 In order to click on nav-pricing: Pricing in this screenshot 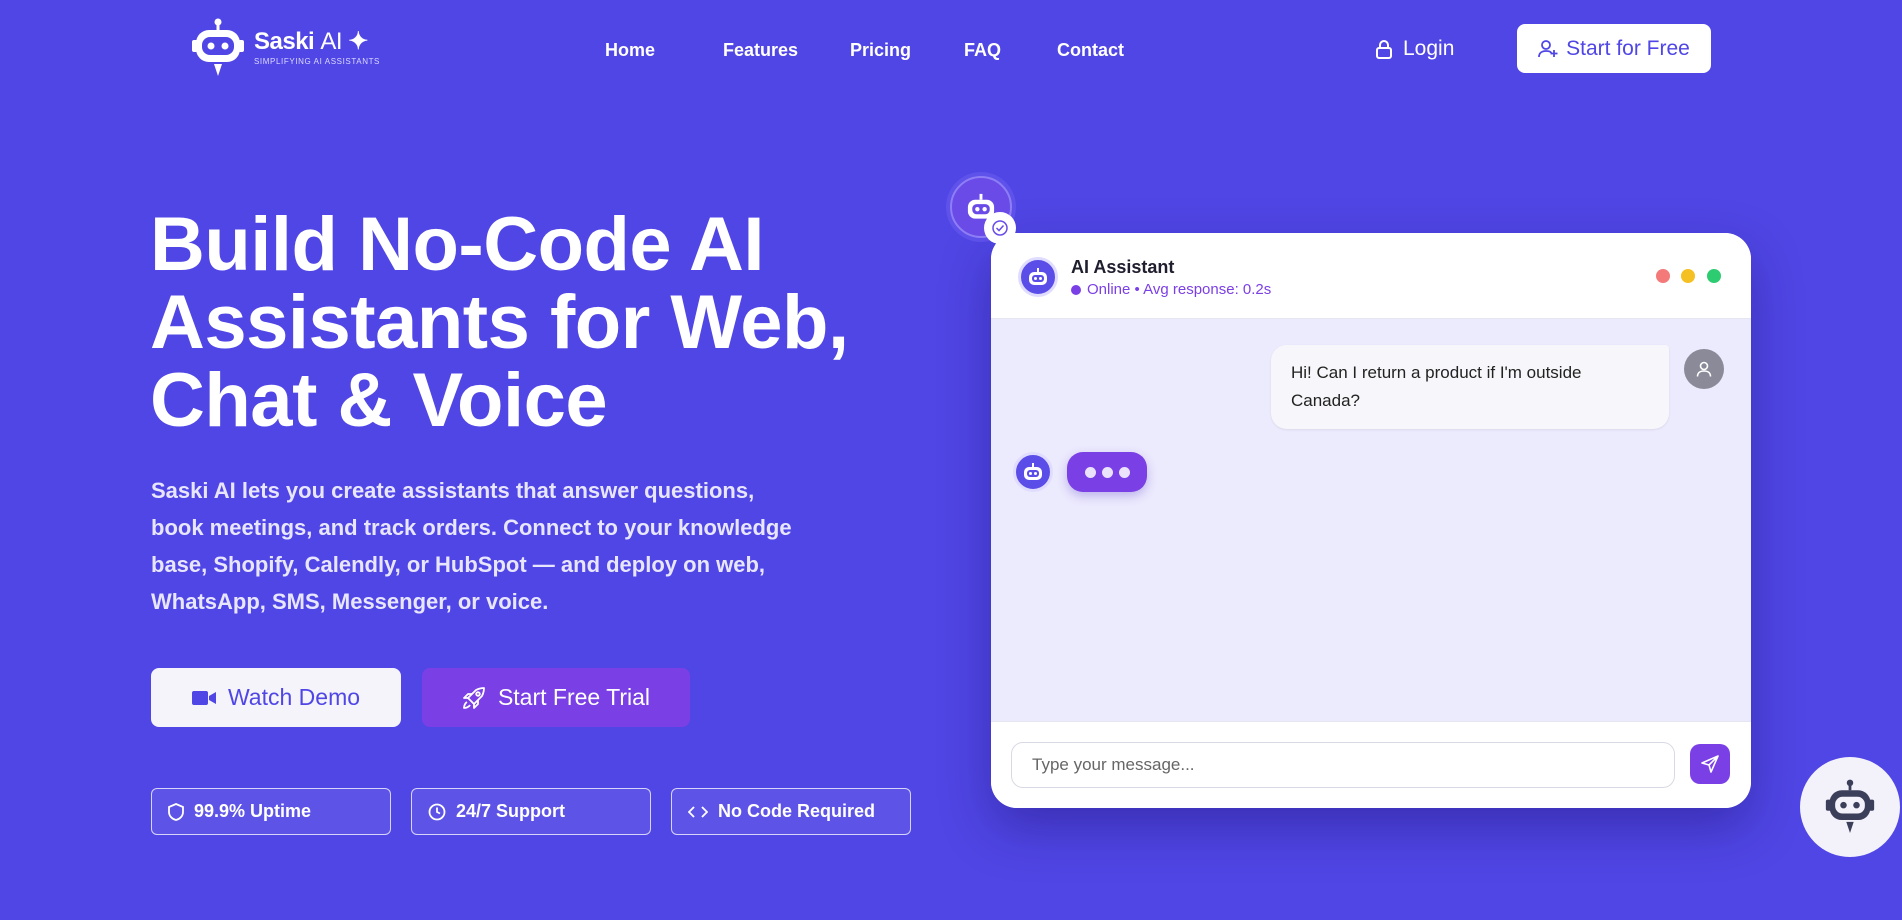, I will do `click(880, 50)`.